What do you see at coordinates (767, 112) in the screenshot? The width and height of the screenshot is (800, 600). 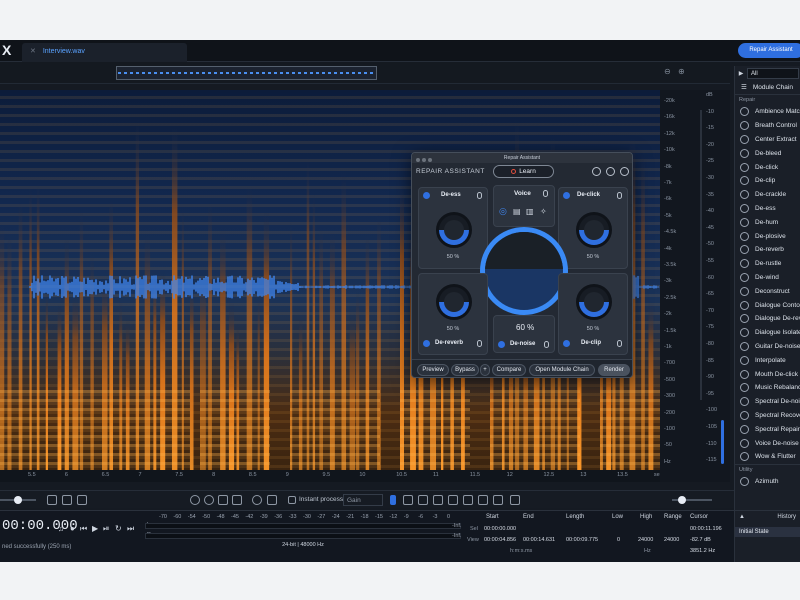 I see `repair-module-item: Ambience Match` at bounding box center [767, 112].